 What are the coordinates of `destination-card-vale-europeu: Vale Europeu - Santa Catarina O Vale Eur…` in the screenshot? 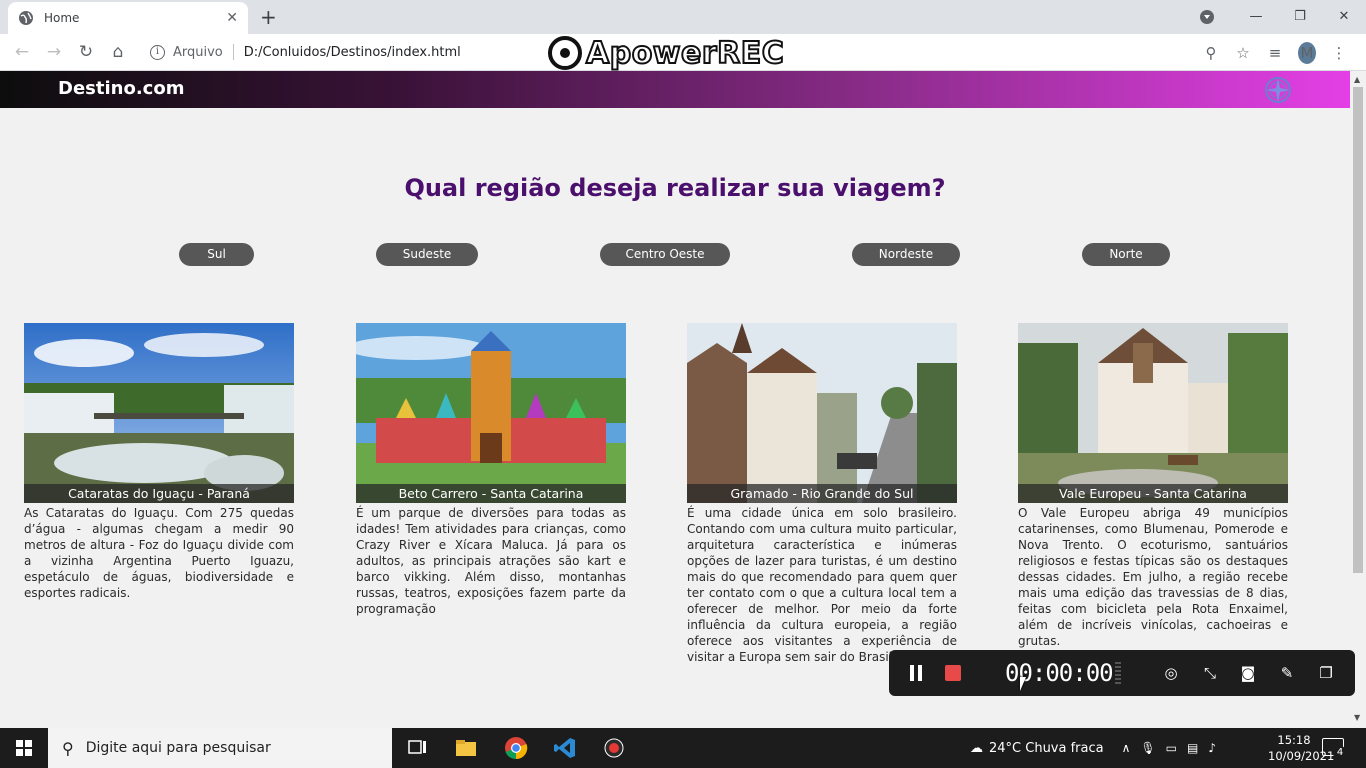 It's located at (1153, 486).